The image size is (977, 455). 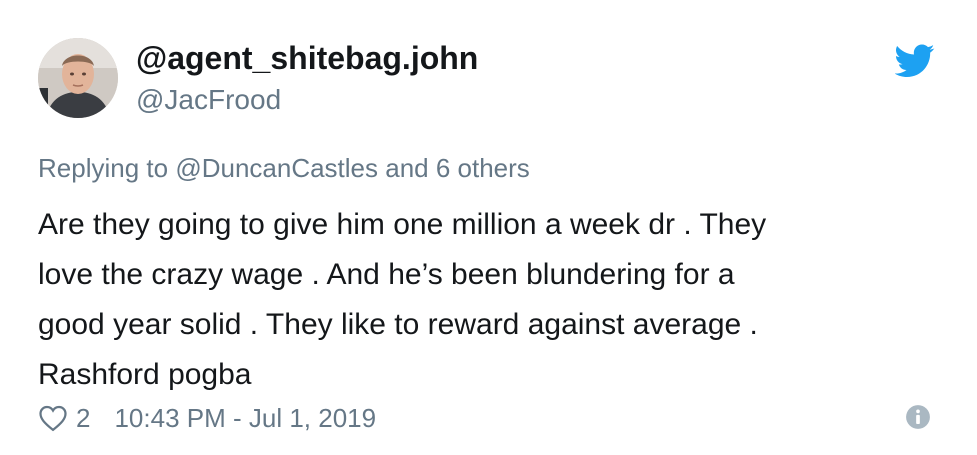 I want to click on twitter-bird-icon, so click(x=915, y=61).